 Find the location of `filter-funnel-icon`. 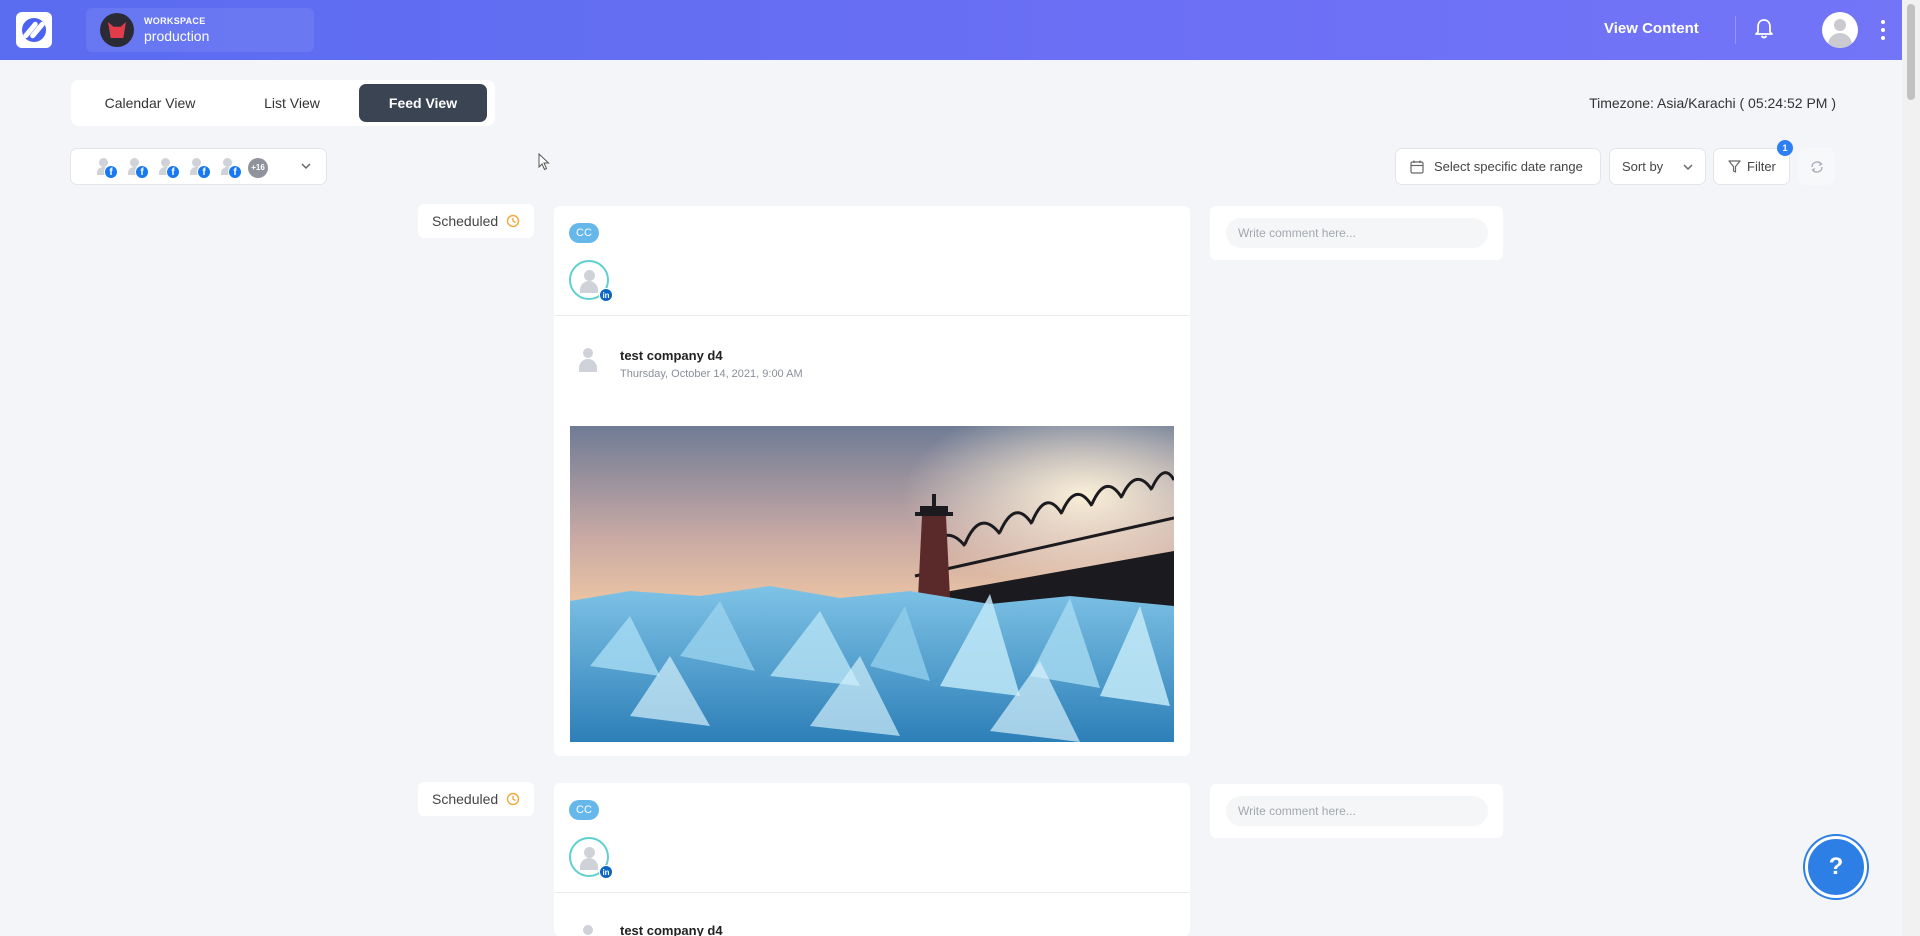

filter-funnel-icon is located at coordinates (1734, 166).